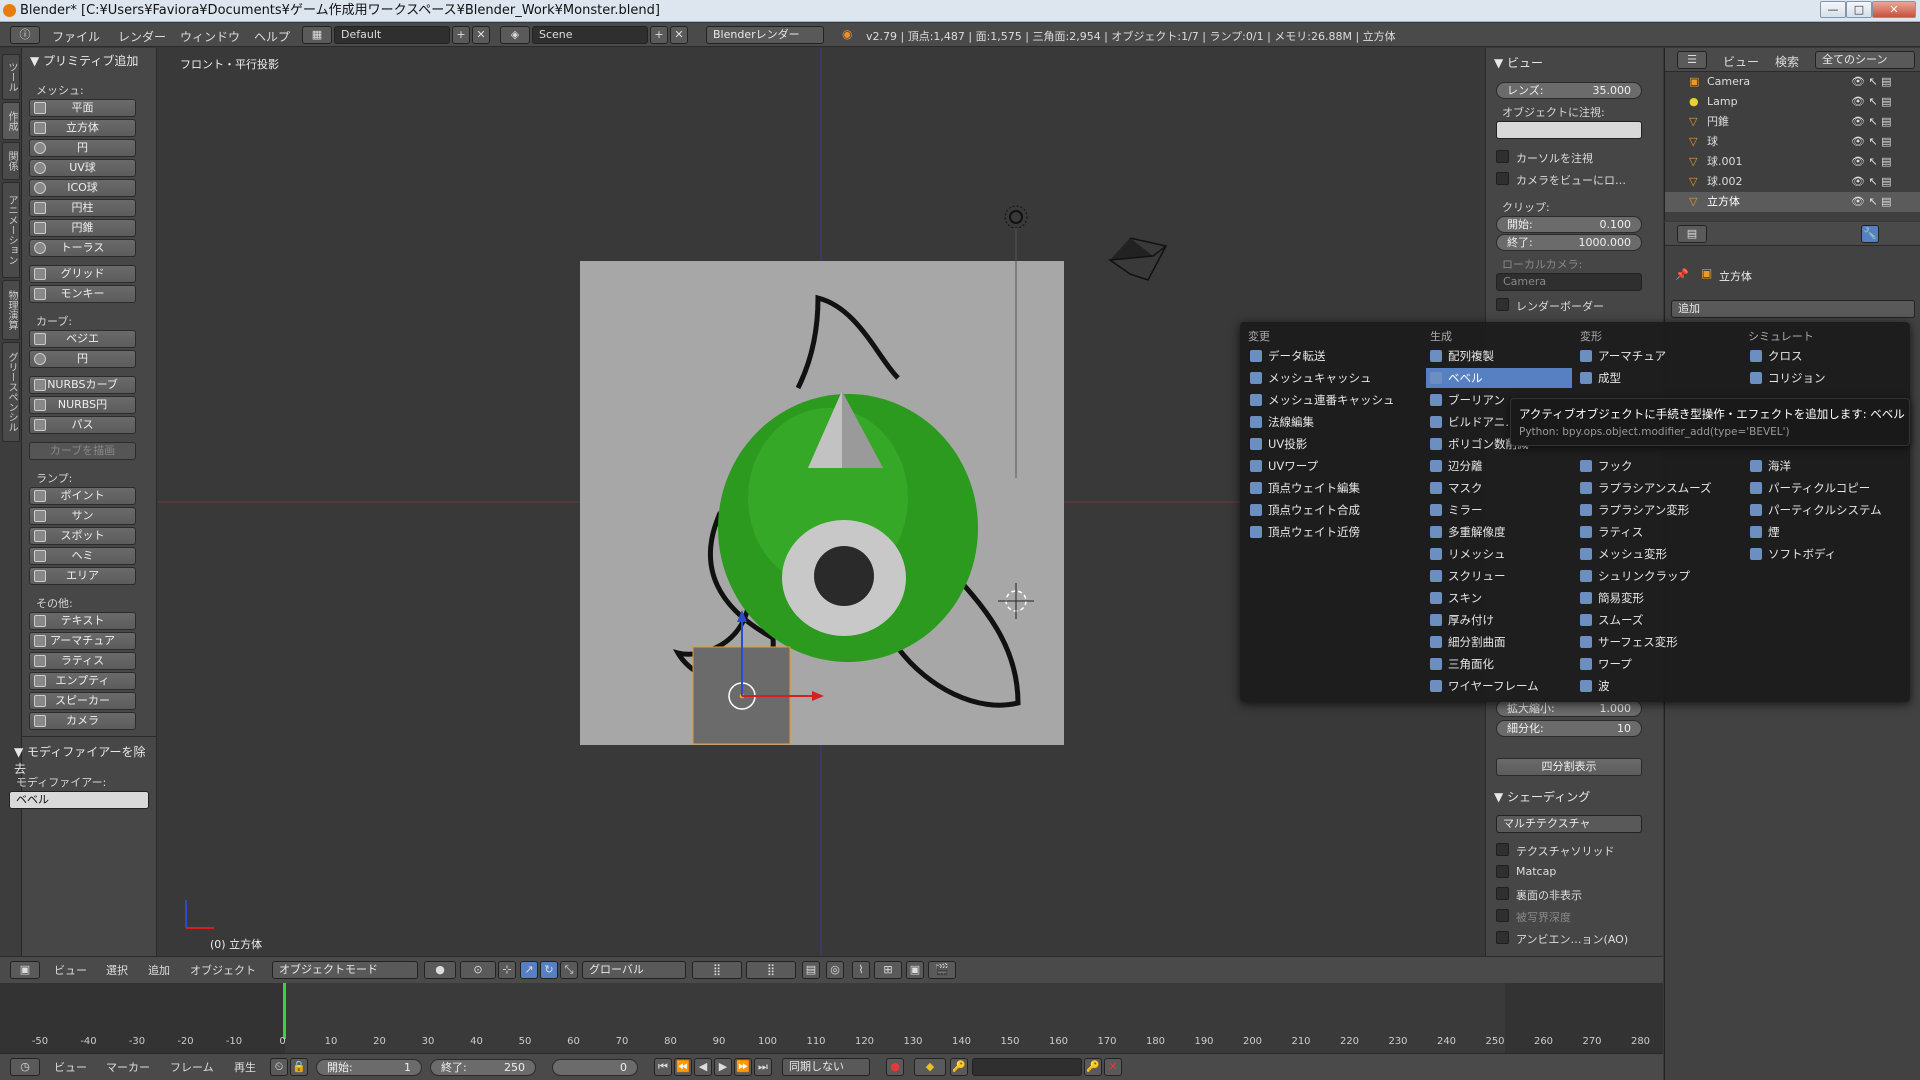 Image resolution: width=1920 pixels, height=1080 pixels. Describe the element at coordinates (82, 188) in the screenshot. I see `add-ico-sphere-button: ICO球` at that location.